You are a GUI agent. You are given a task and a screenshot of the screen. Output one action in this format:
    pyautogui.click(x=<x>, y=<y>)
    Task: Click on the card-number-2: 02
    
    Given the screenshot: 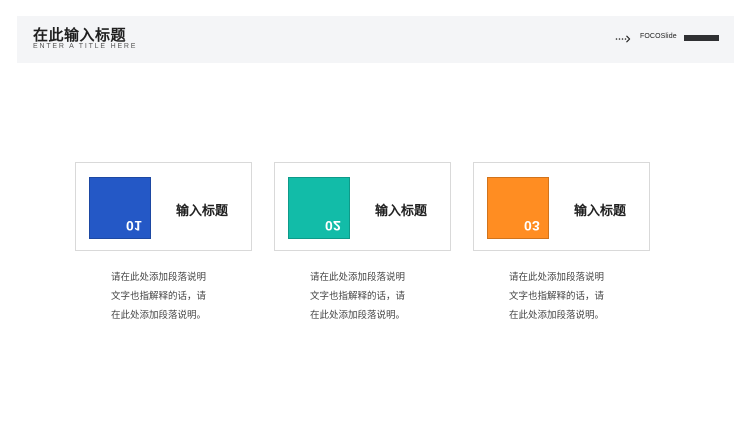 What is the action you would take?
    pyautogui.click(x=333, y=226)
    